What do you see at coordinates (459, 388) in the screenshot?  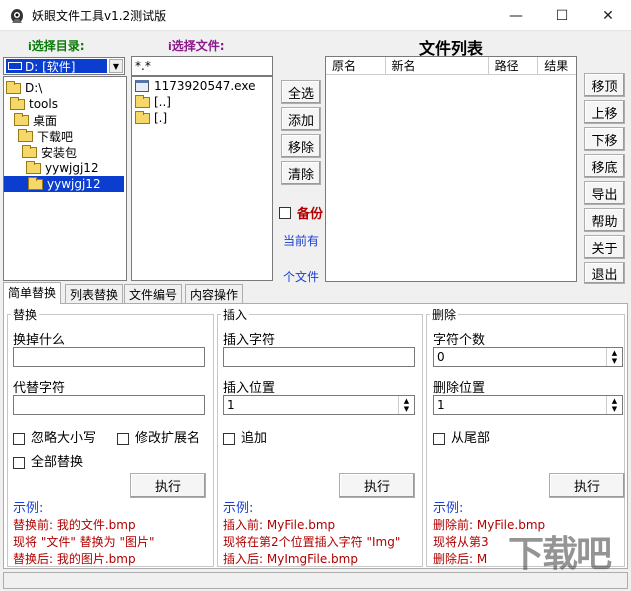 I see `delete-pos-label: 删除位置` at bounding box center [459, 388].